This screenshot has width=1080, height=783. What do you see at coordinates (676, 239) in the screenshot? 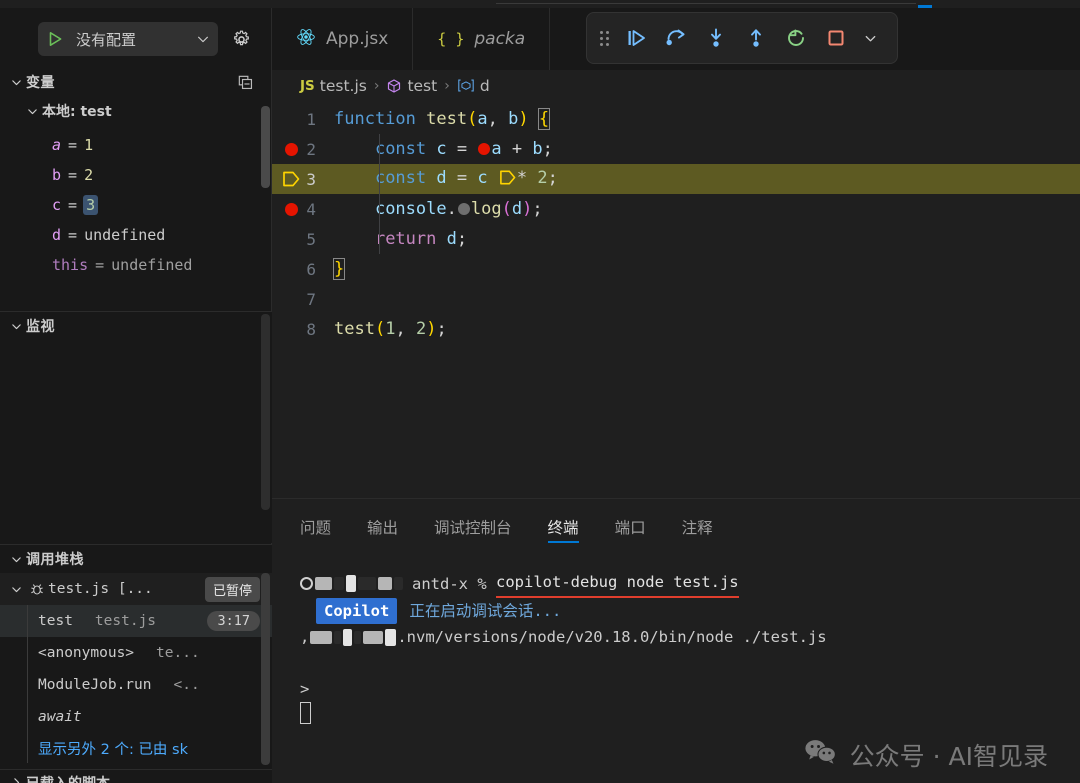
I see `code-line: 5 return d;` at bounding box center [676, 239].